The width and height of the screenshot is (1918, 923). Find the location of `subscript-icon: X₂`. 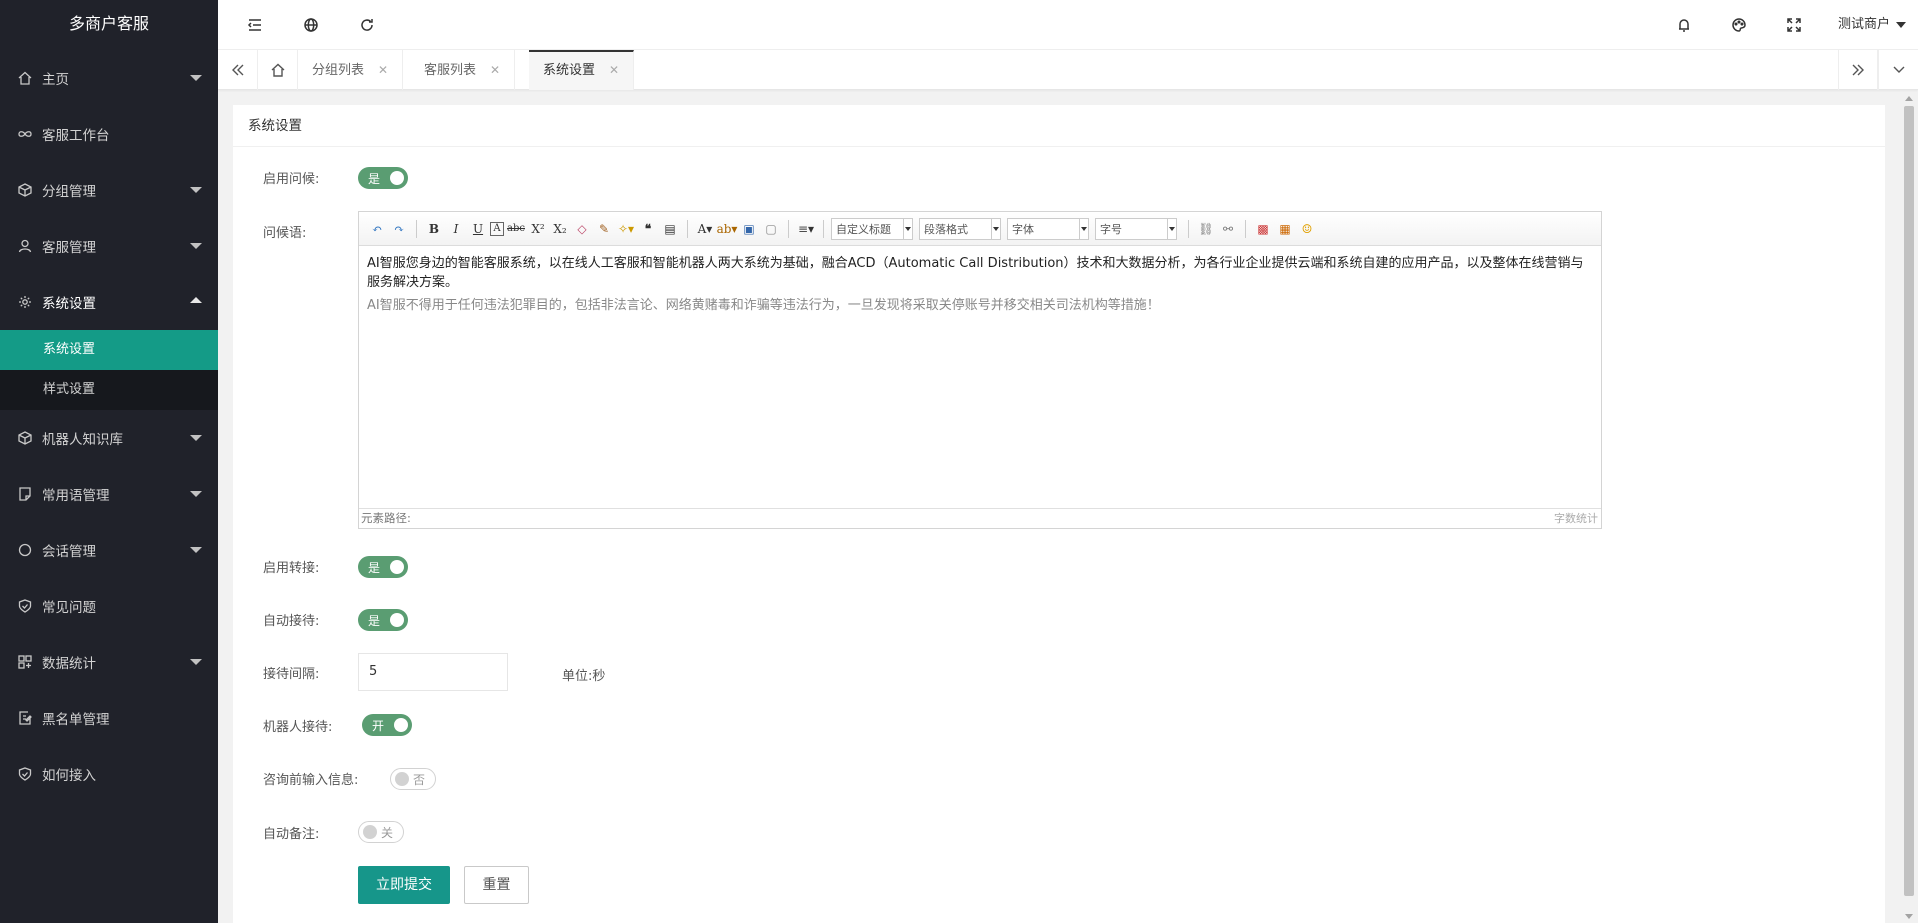

subscript-icon: X₂ is located at coordinates (560, 229).